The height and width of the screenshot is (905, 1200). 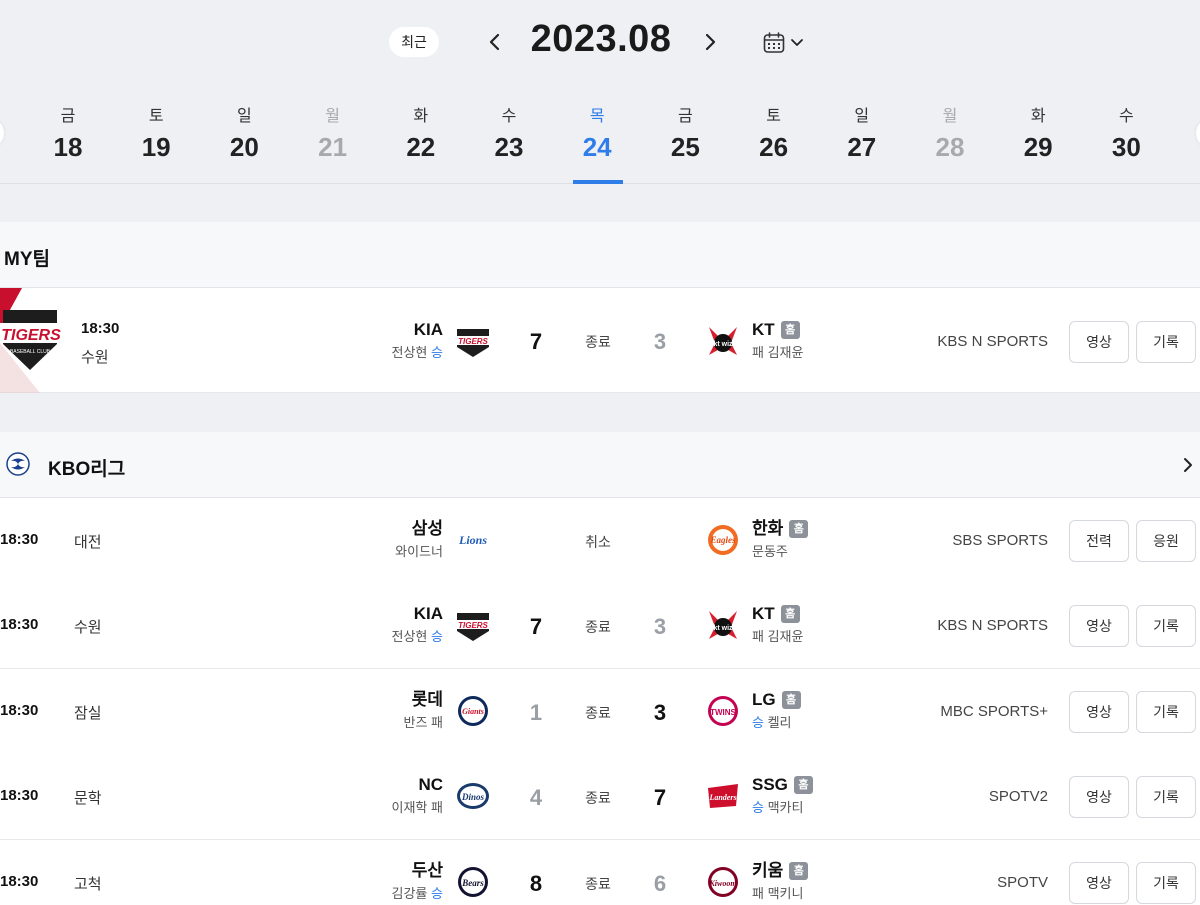 What do you see at coordinates (156, 147) in the screenshot?
I see `day-number: 19` at bounding box center [156, 147].